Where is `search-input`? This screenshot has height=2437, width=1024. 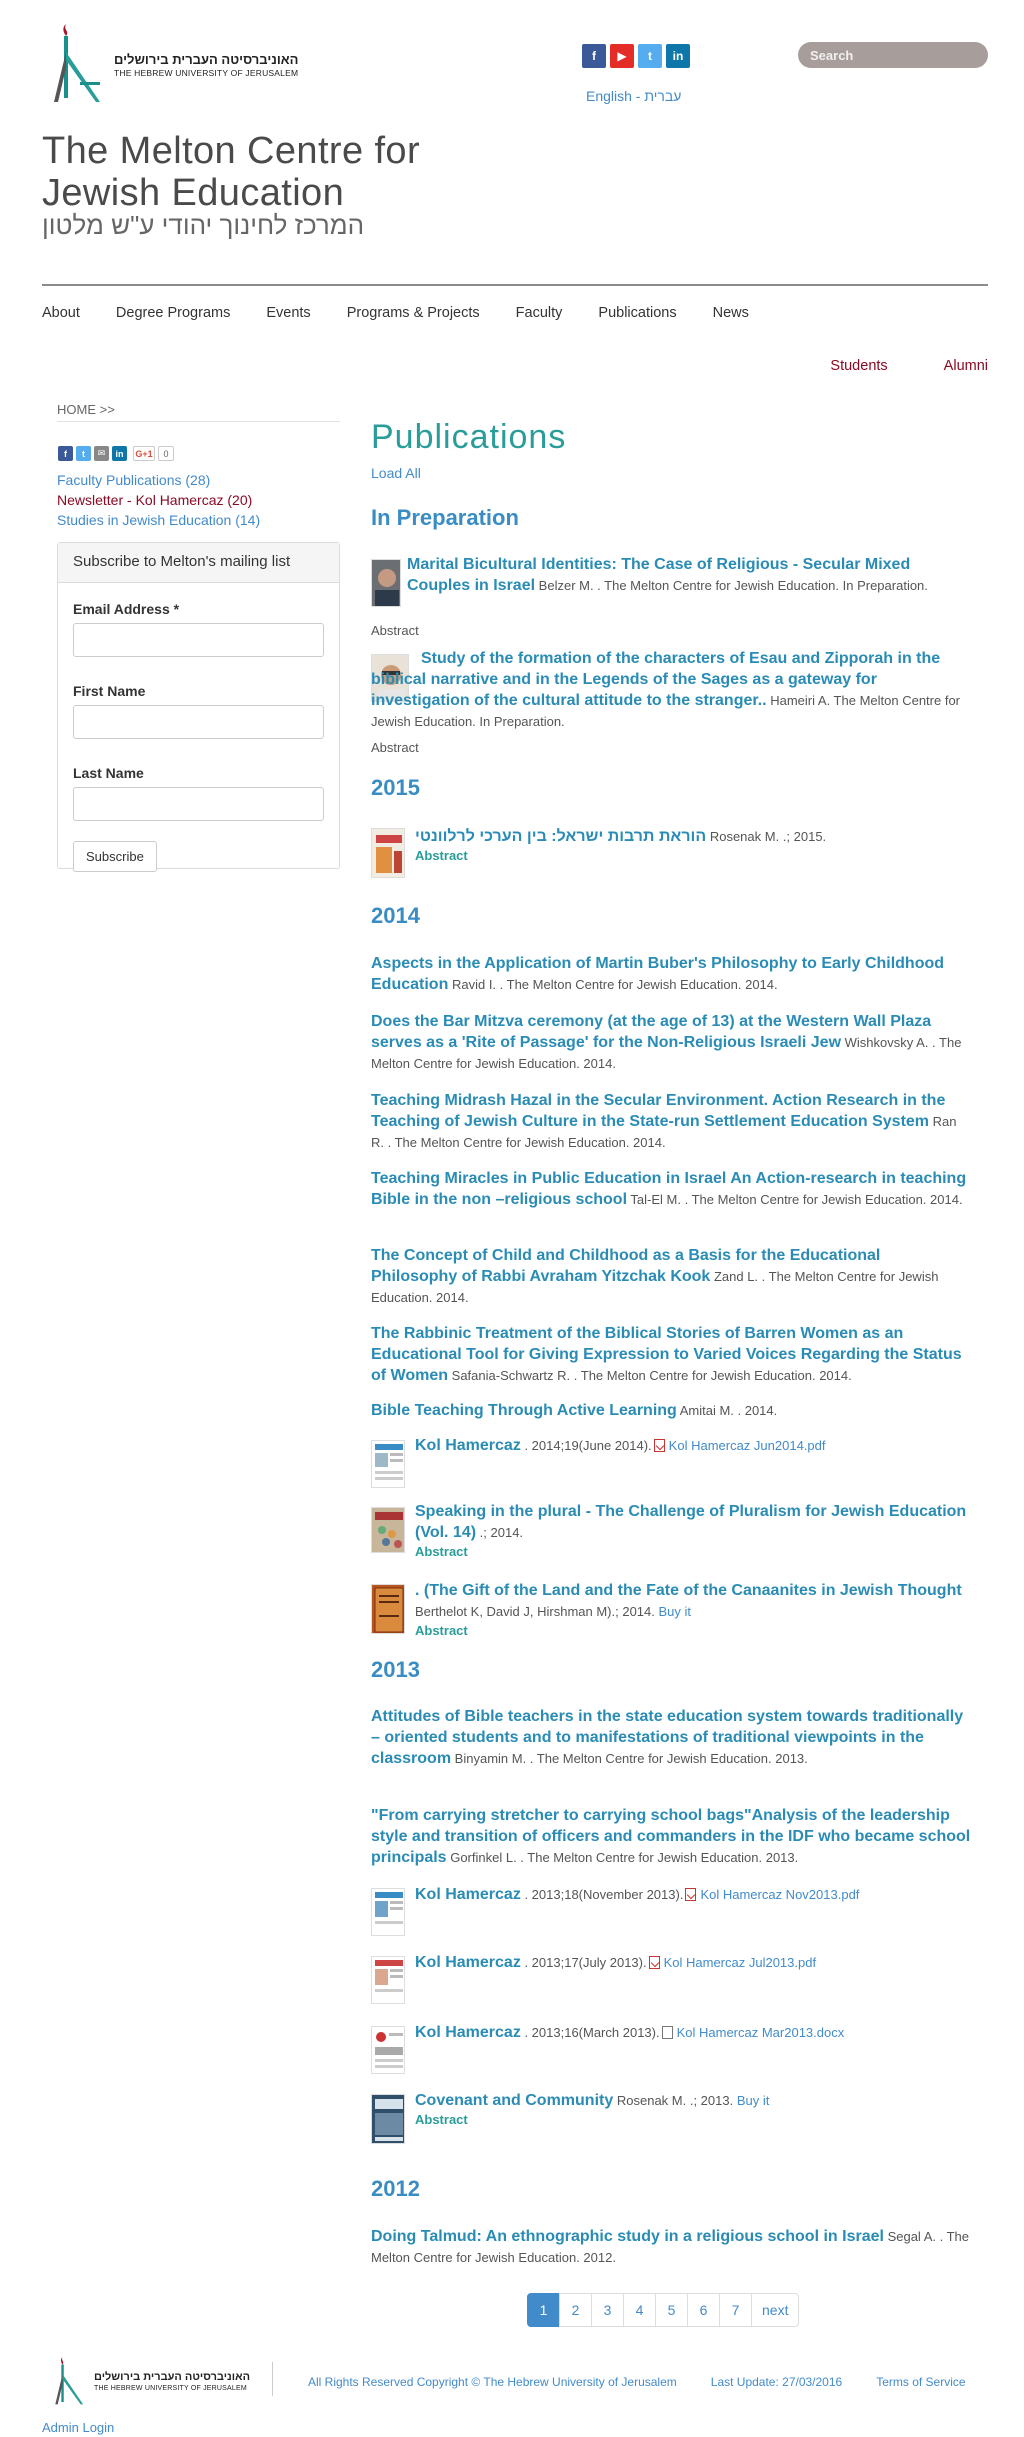 search-input is located at coordinates (893, 55).